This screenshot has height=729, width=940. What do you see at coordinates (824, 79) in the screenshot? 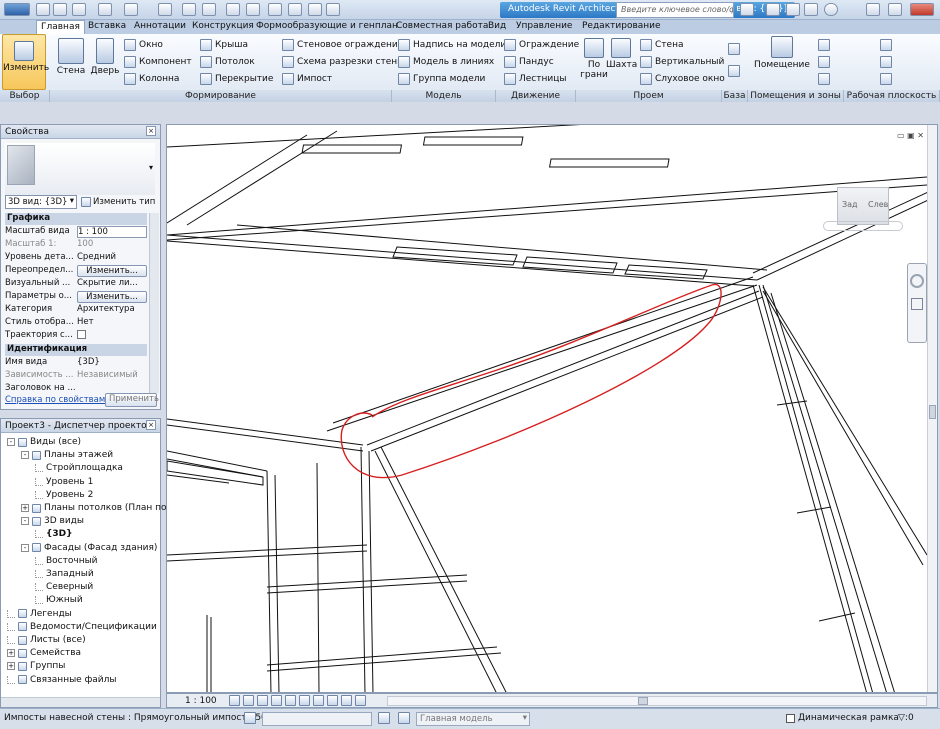
I see `area-button` at bounding box center [824, 79].